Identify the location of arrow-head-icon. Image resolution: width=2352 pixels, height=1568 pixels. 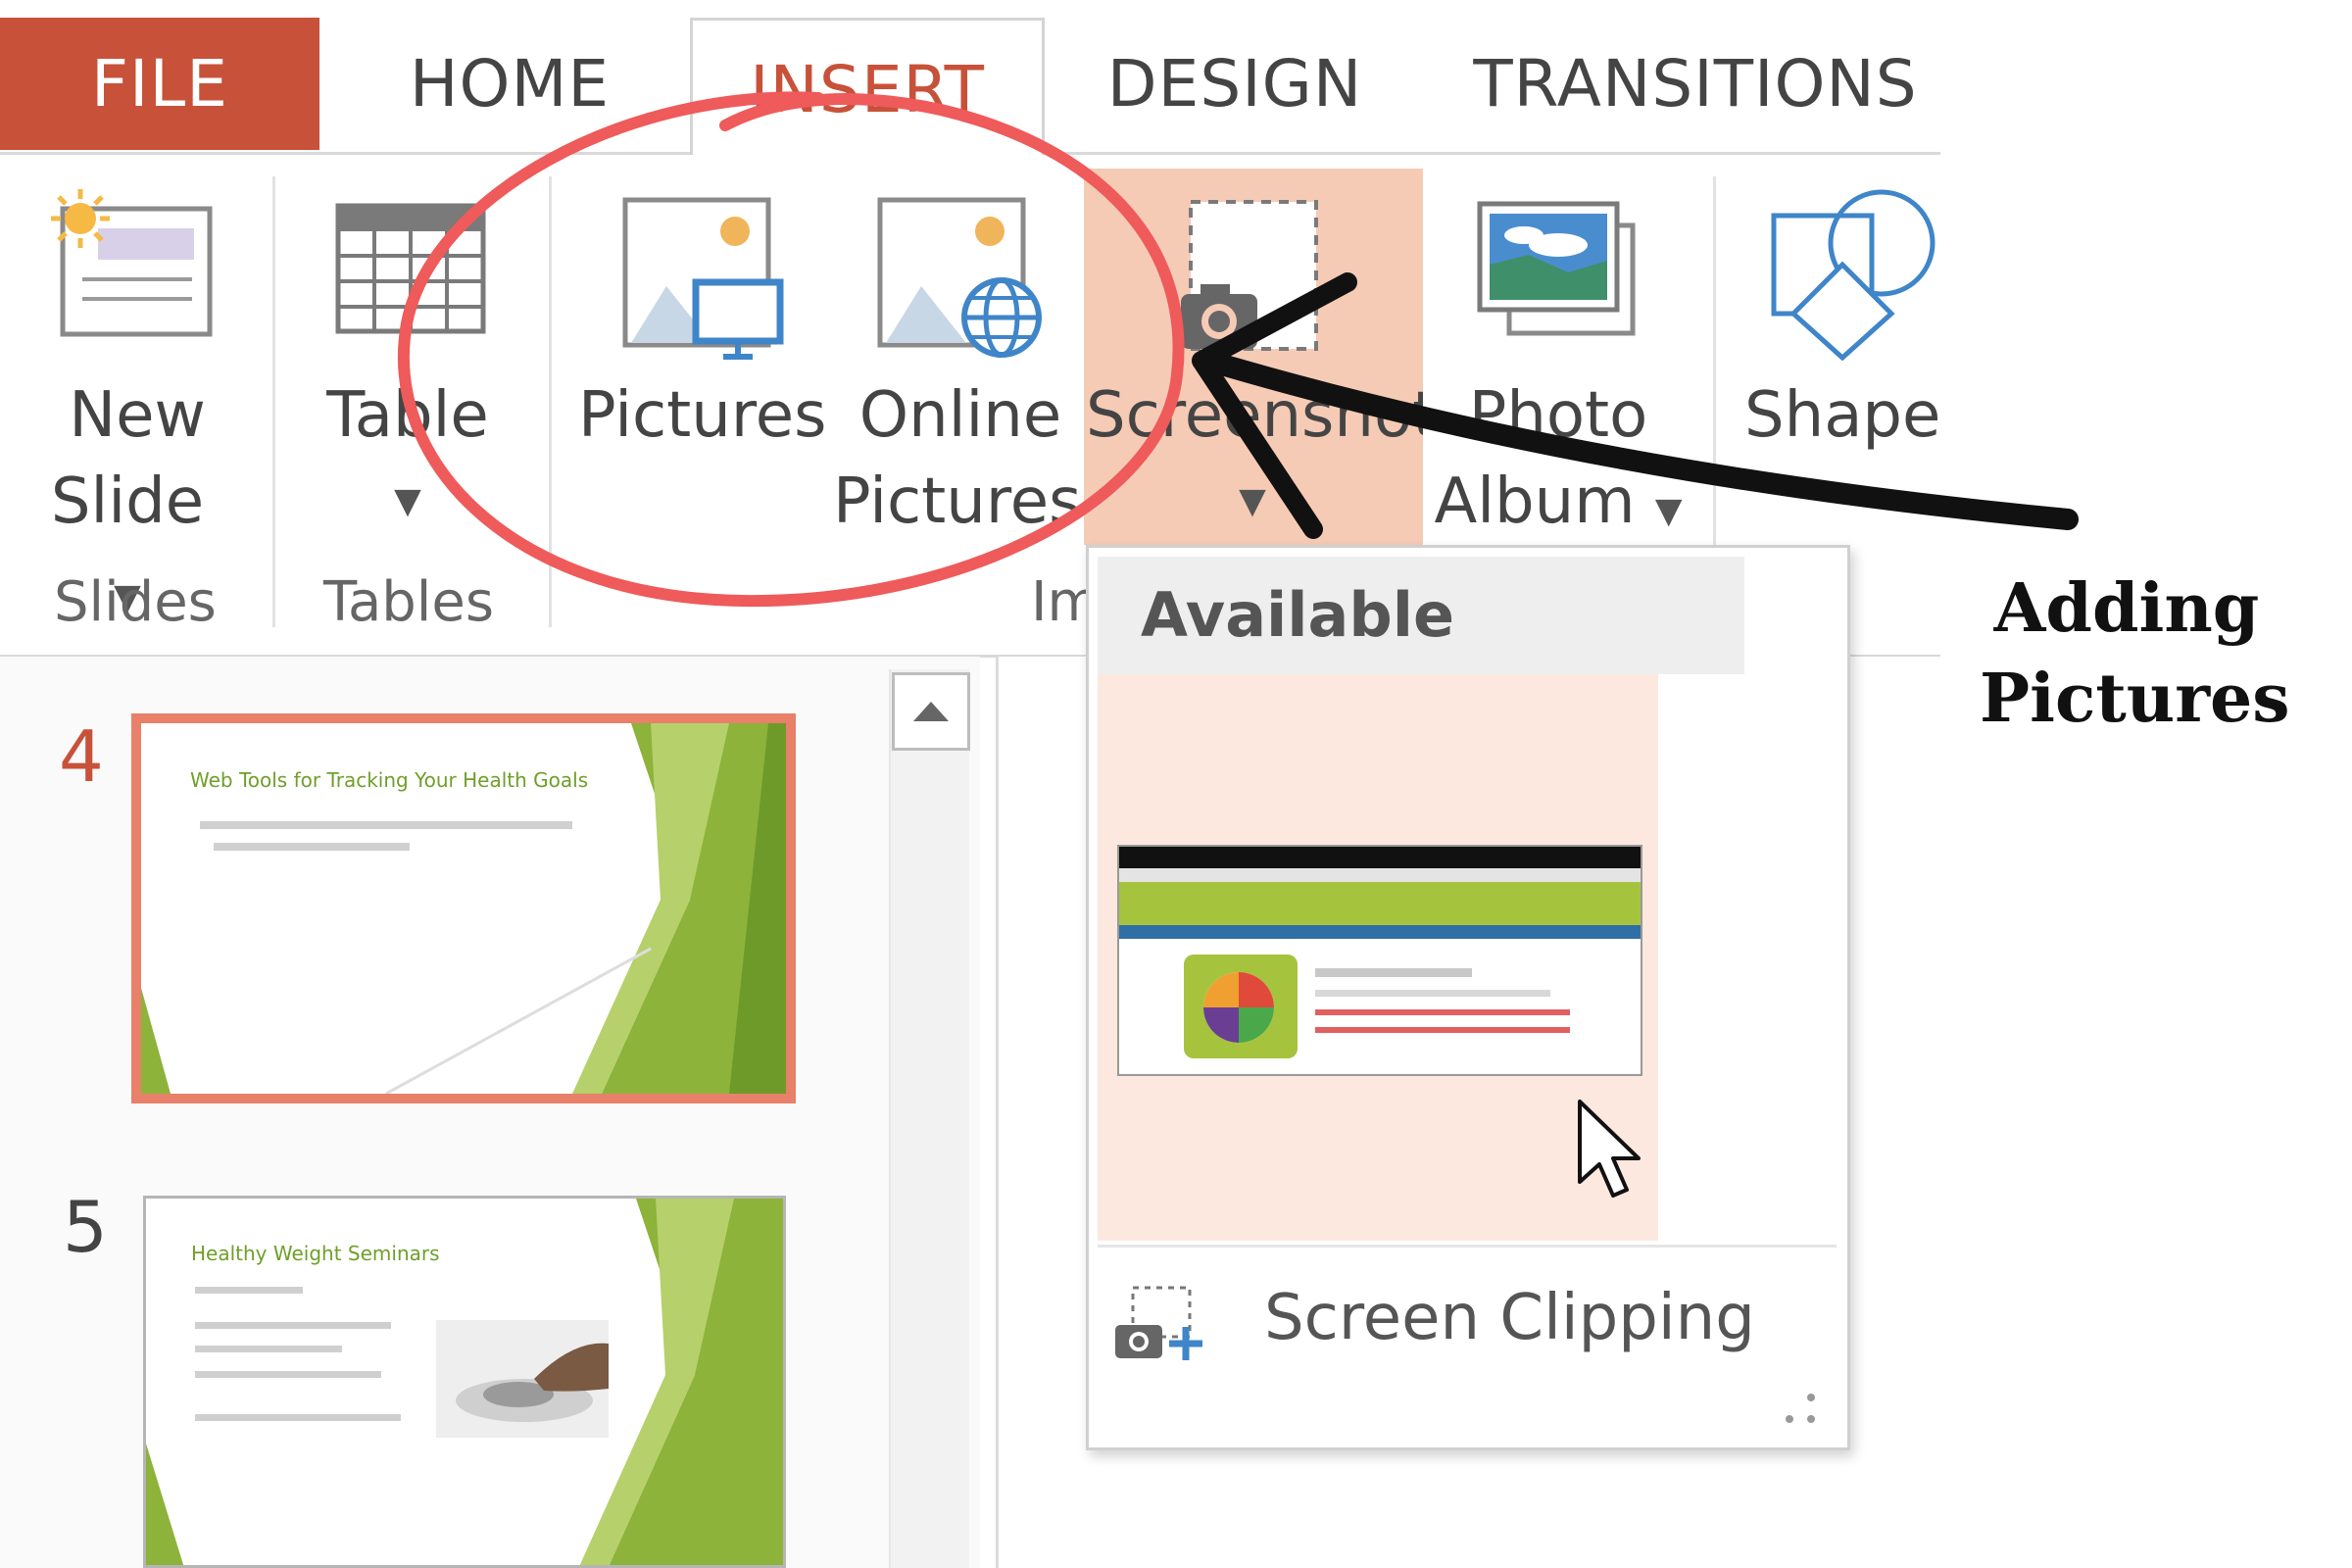
(1274, 405).